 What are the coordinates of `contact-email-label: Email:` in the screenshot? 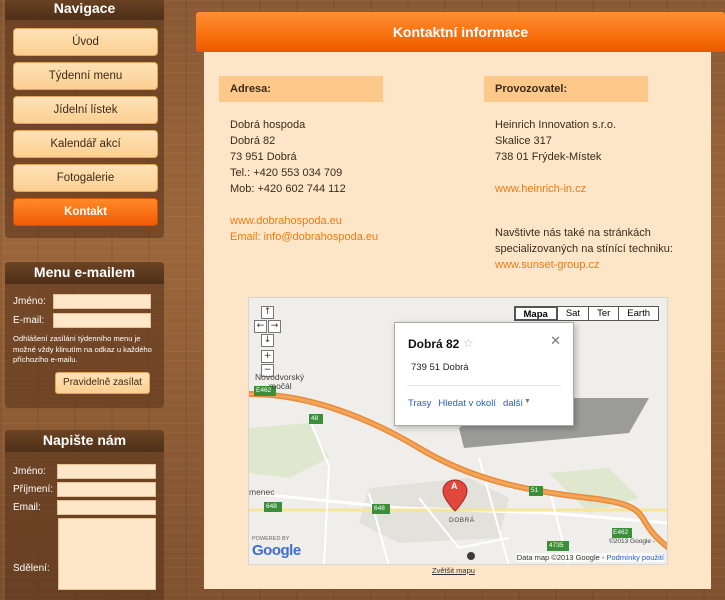 It's located at (27, 507).